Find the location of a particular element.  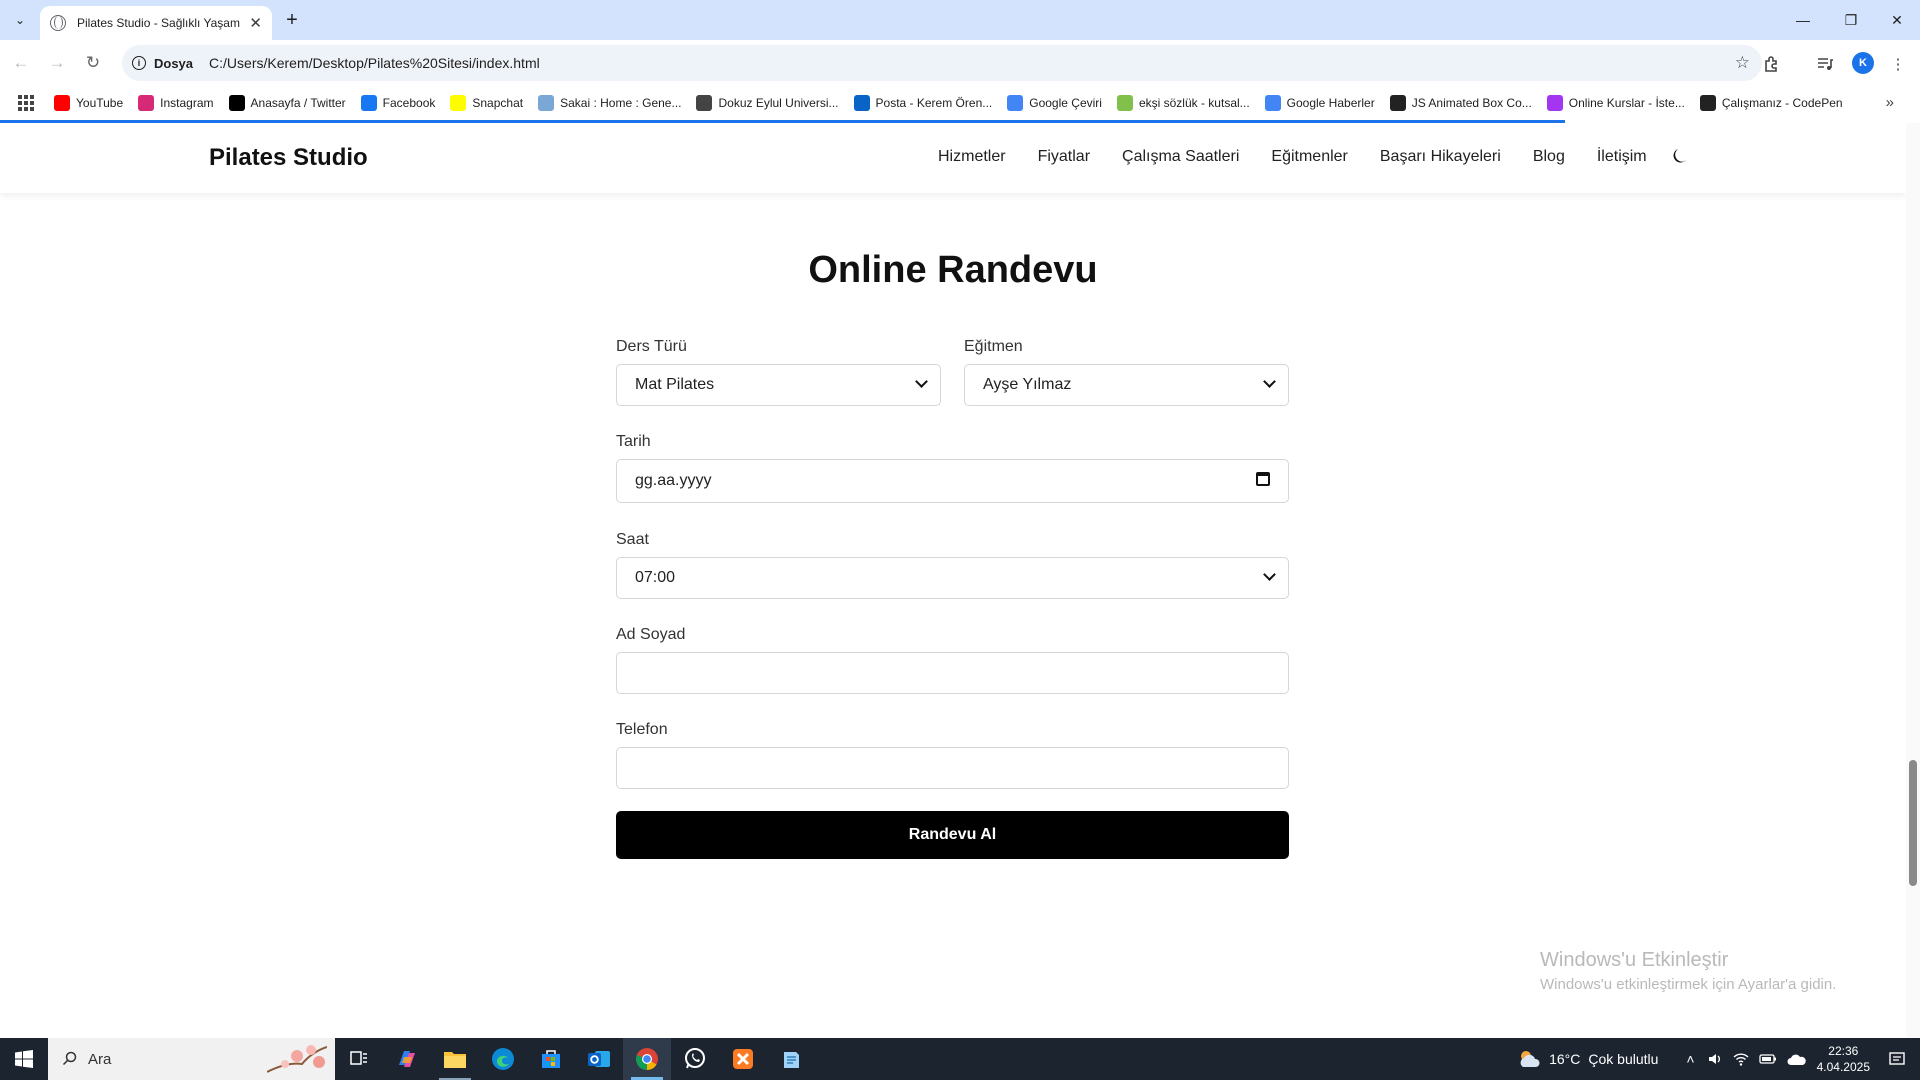

back-button: ← is located at coordinates (21, 63).